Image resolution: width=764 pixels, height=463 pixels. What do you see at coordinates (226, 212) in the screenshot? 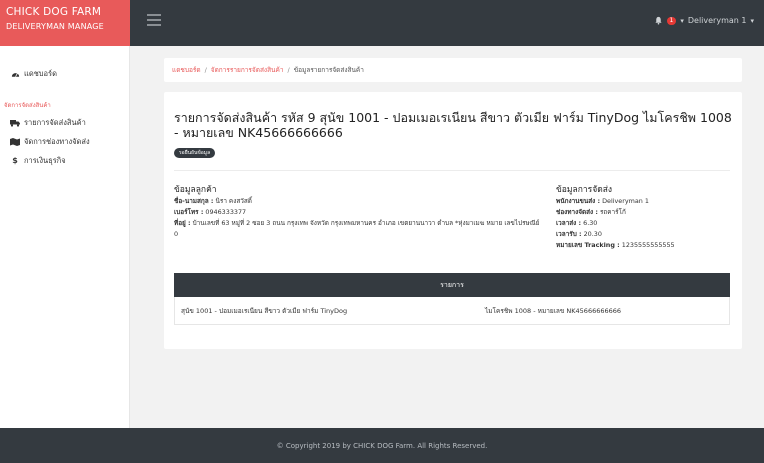
I see `customer-phone: 0946333377` at bounding box center [226, 212].